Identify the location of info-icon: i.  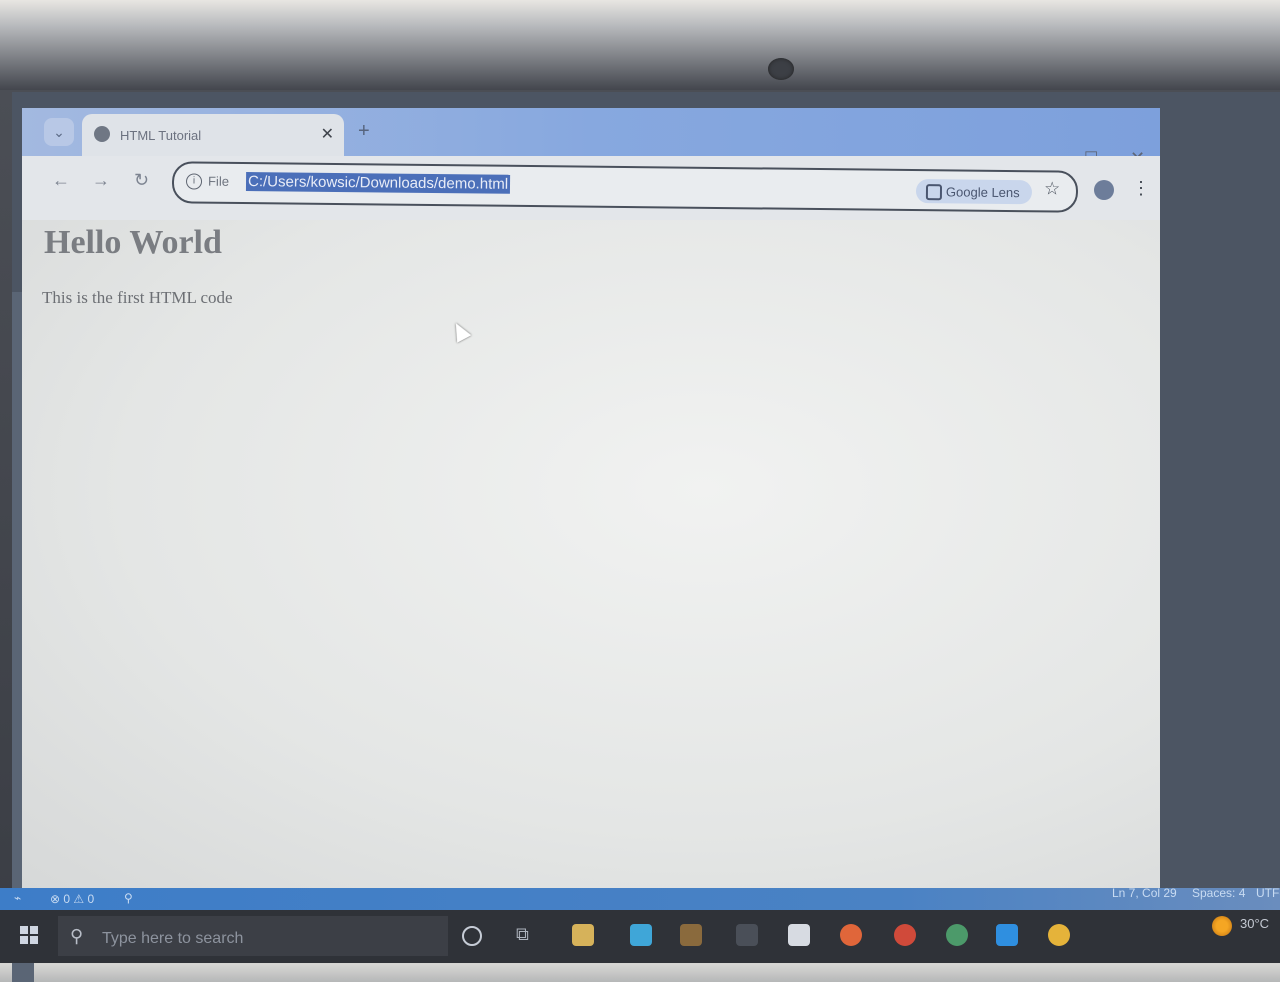
(194, 181).